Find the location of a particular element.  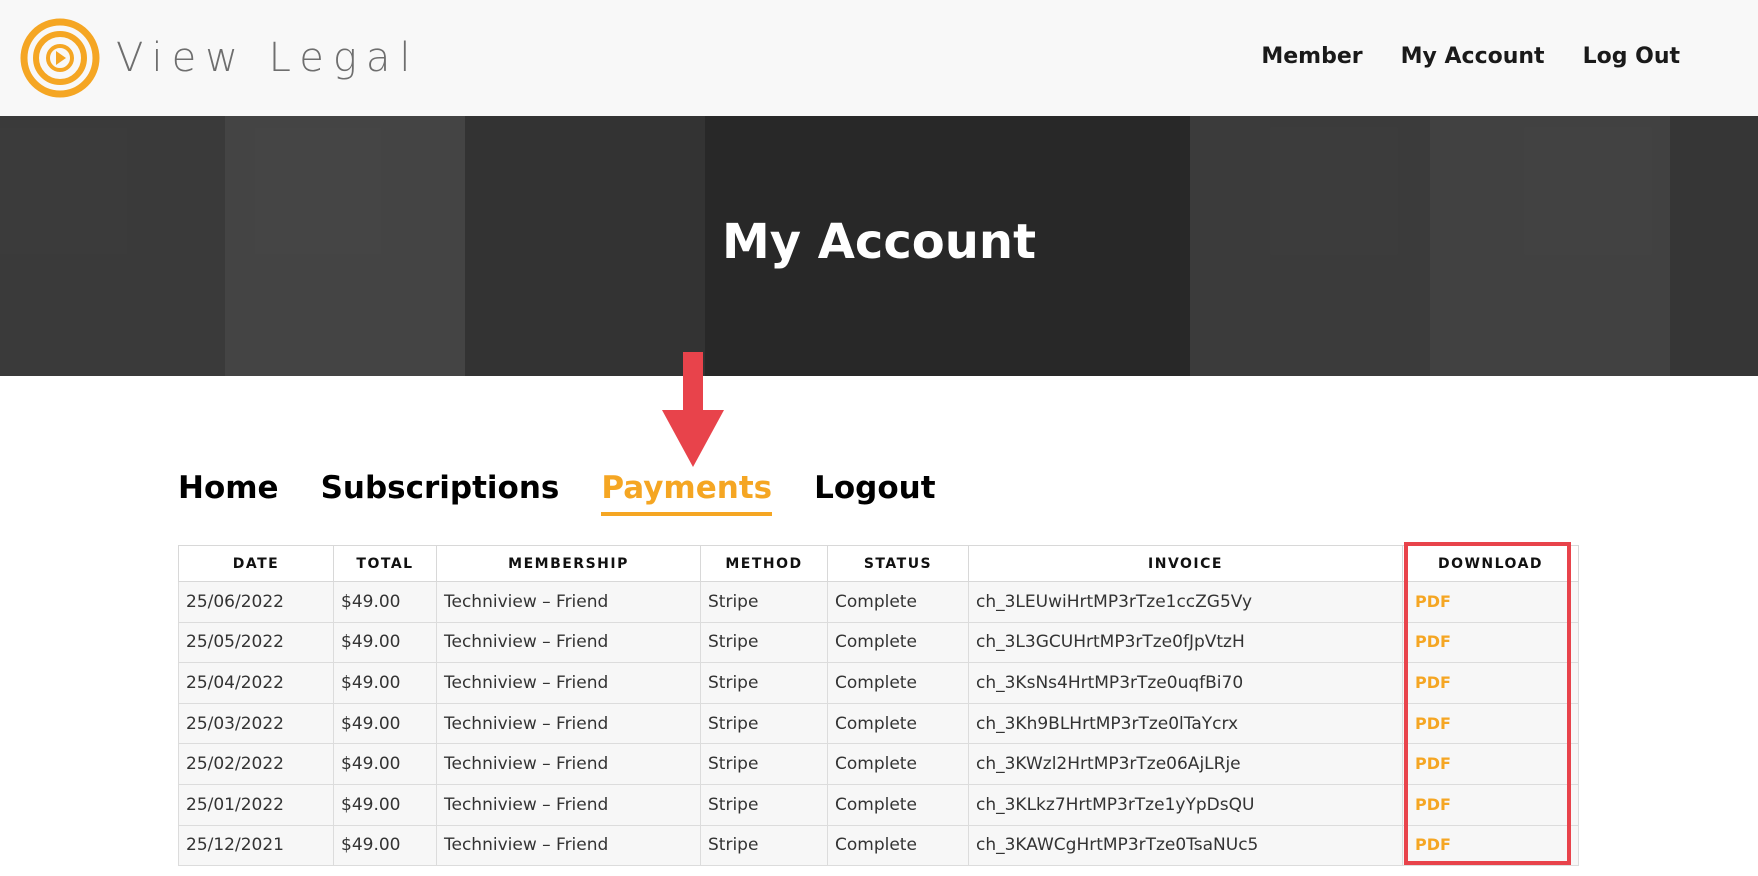

nav-member: Member is located at coordinates (1311, 56).